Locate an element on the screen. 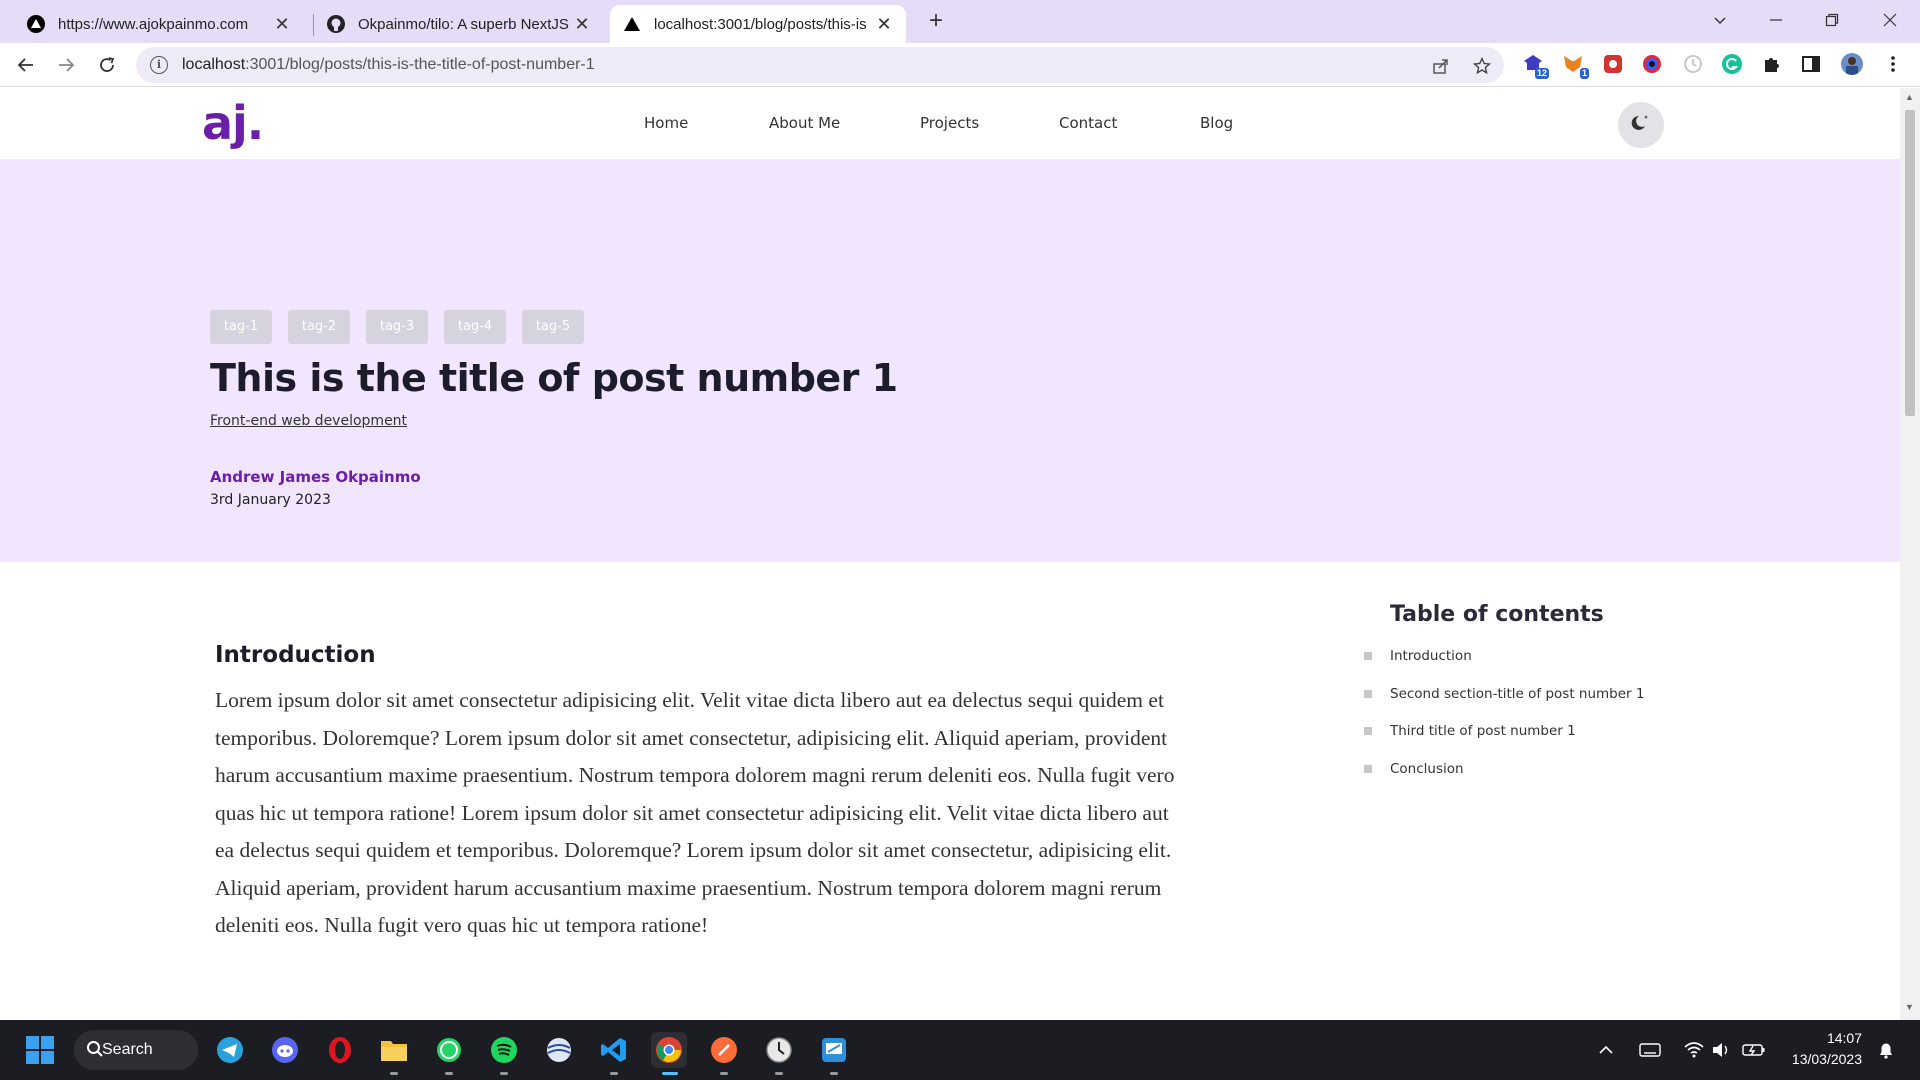 The width and height of the screenshot is (1920, 1080). extension-badge-count: 12 is located at coordinates (1541, 73).